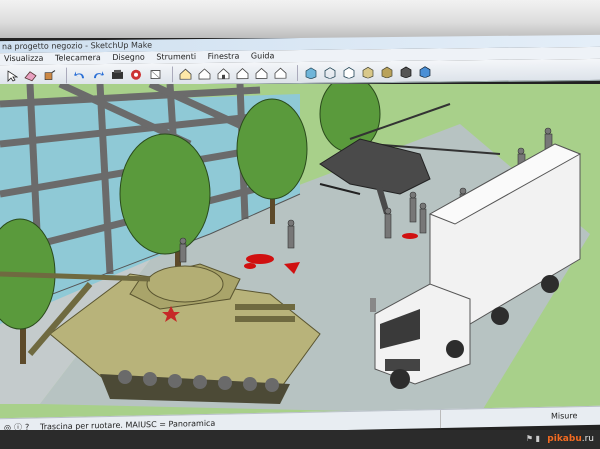 Image resolution: width=600 pixels, height=449 pixels. Describe the element at coordinates (587, 439) in the screenshot. I see `watermark-suffix: .ru` at that location.